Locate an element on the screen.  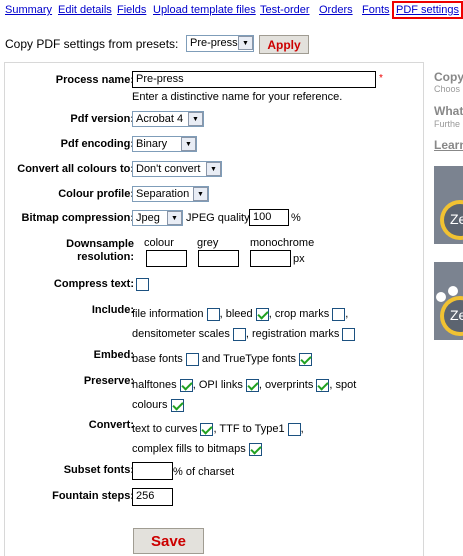
downsample-label: Downsample is located at coordinates (100, 244).